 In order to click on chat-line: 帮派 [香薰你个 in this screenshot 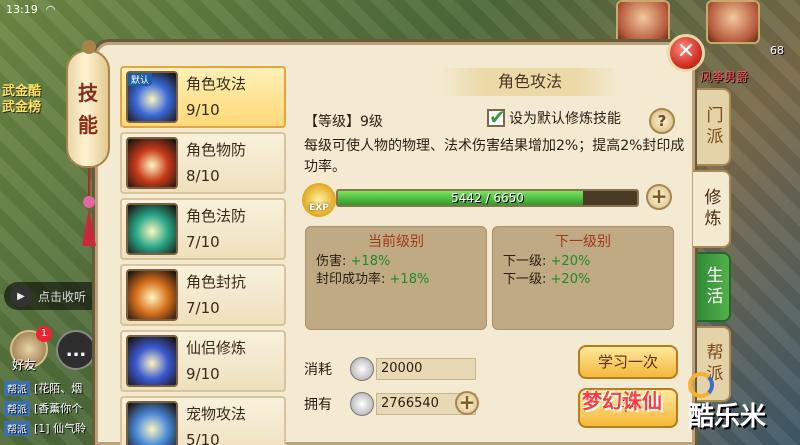, I will do `click(43, 408)`.